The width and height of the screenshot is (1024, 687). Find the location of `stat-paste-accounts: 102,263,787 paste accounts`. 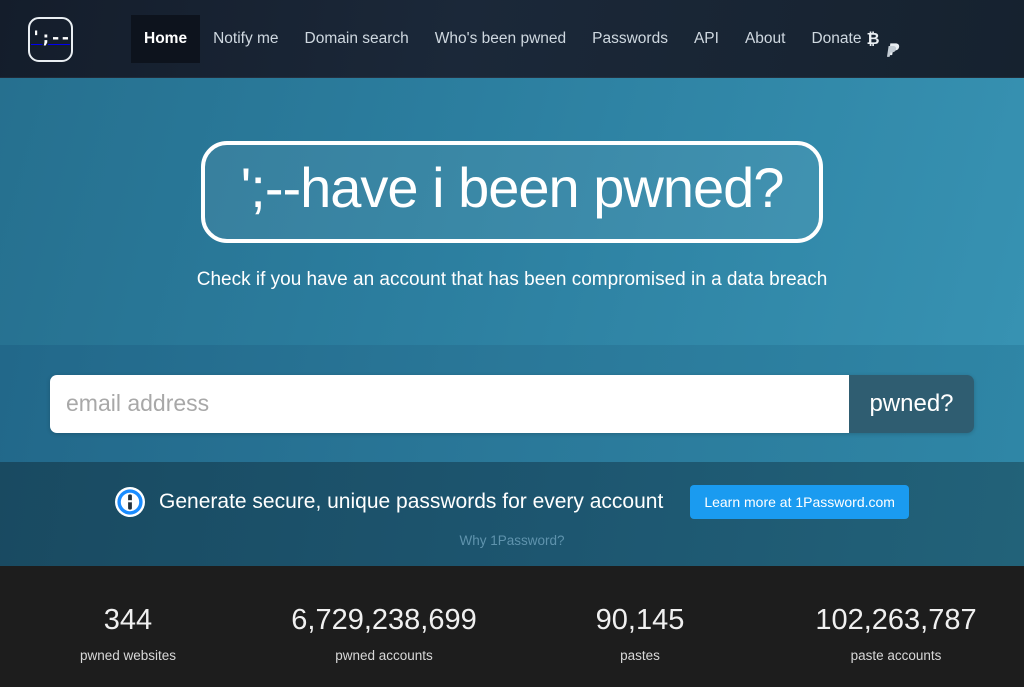

stat-paste-accounts: 102,263,787 paste accounts is located at coordinates (896, 633).